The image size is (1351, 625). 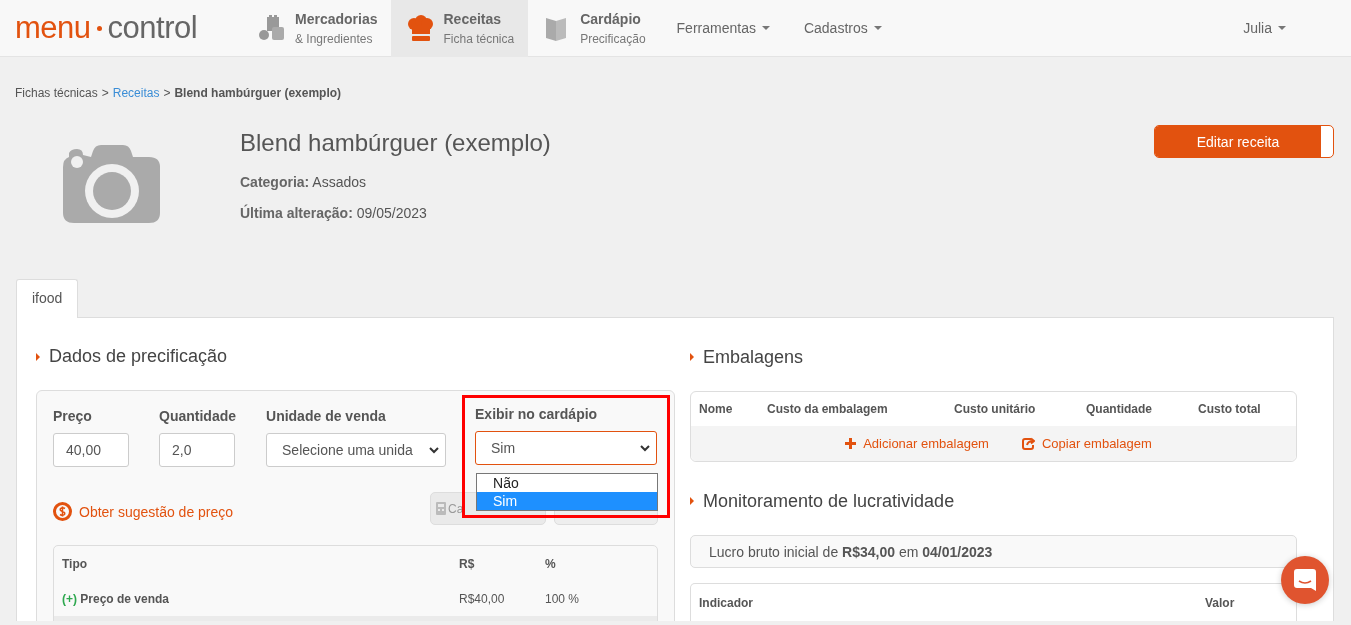 What do you see at coordinates (53, 28) in the screenshot?
I see `logo-text: menu` at bounding box center [53, 28].